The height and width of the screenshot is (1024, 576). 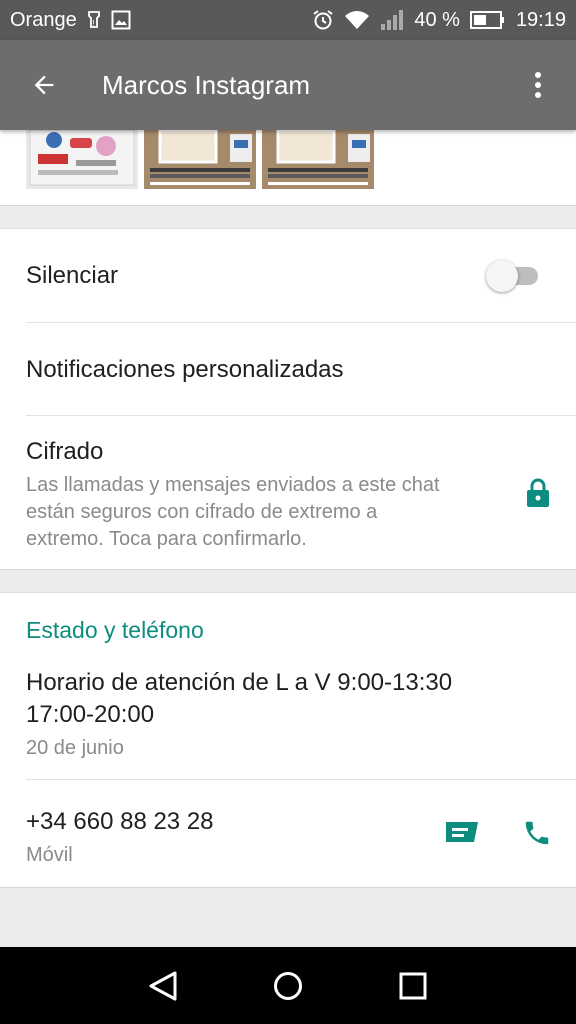 I want to click on phone-type: Móvil, so click(x=49, y=855).